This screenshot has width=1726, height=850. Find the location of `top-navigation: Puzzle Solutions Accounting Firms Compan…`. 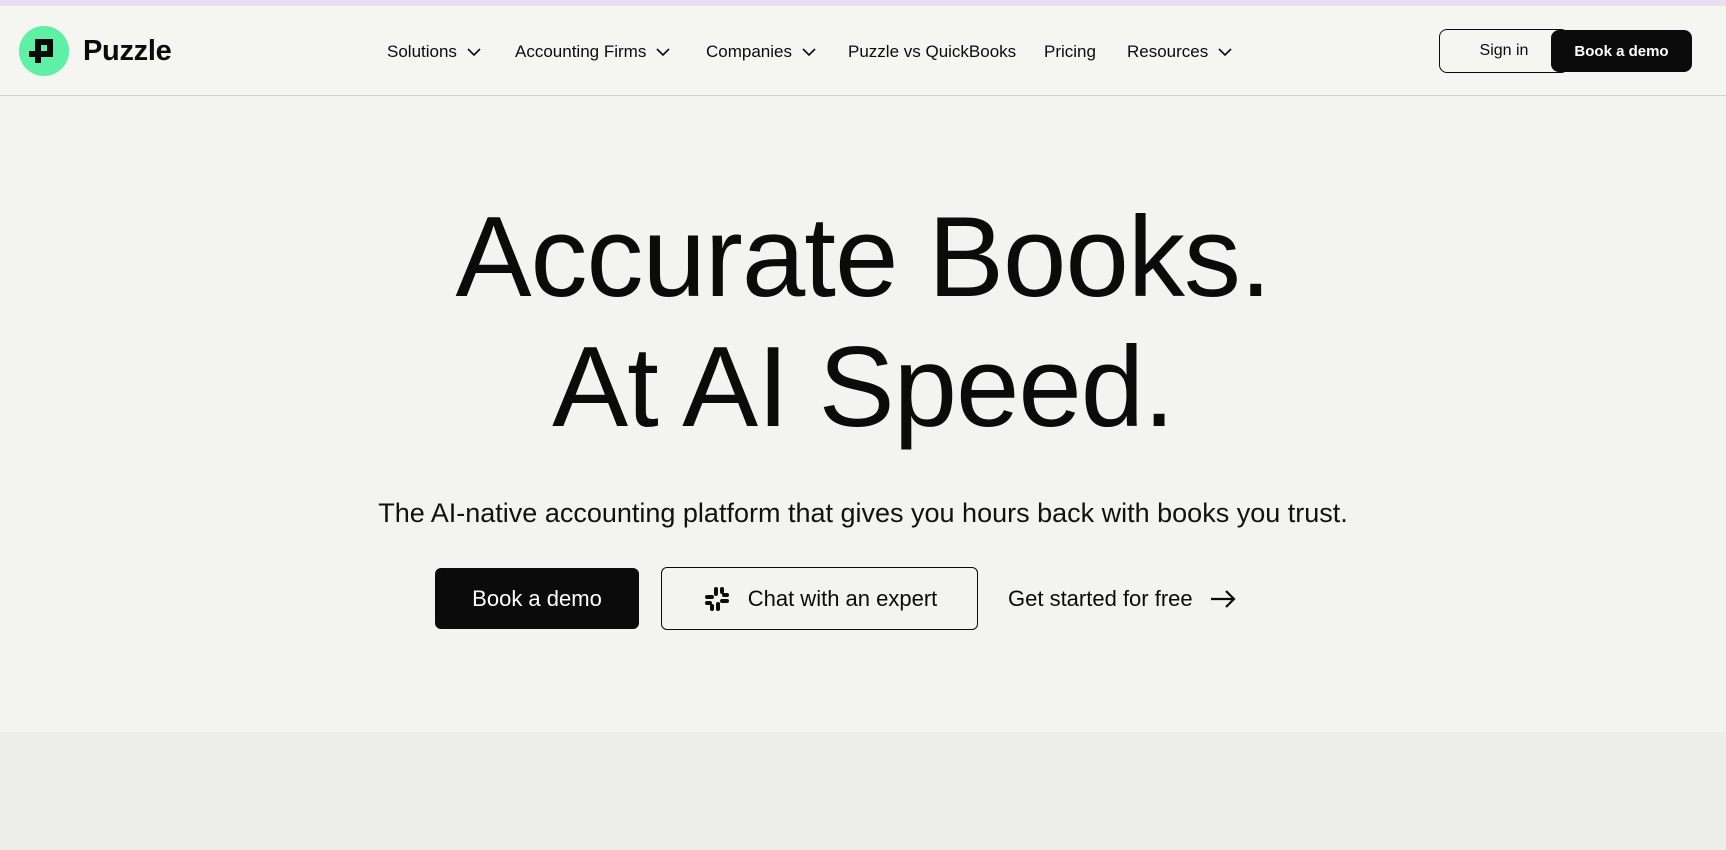

top-navigation: Puzzle Solutions Accounting Firms Compan… is located at coordinates (863, 51).